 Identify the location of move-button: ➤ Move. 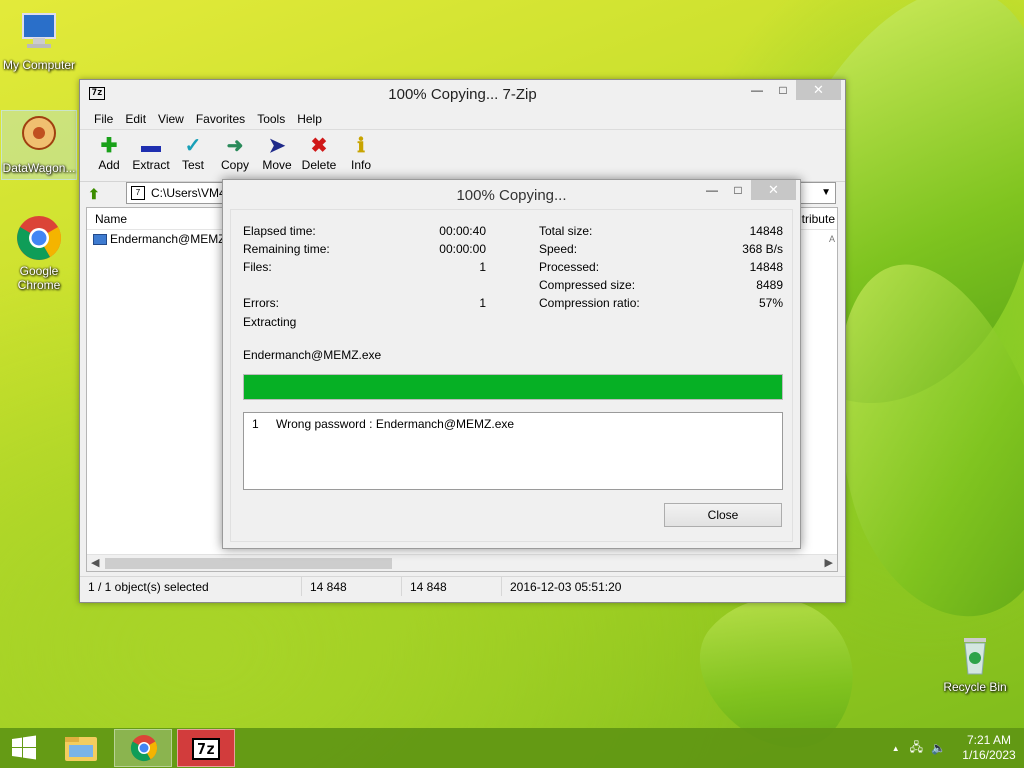
(277, 155).